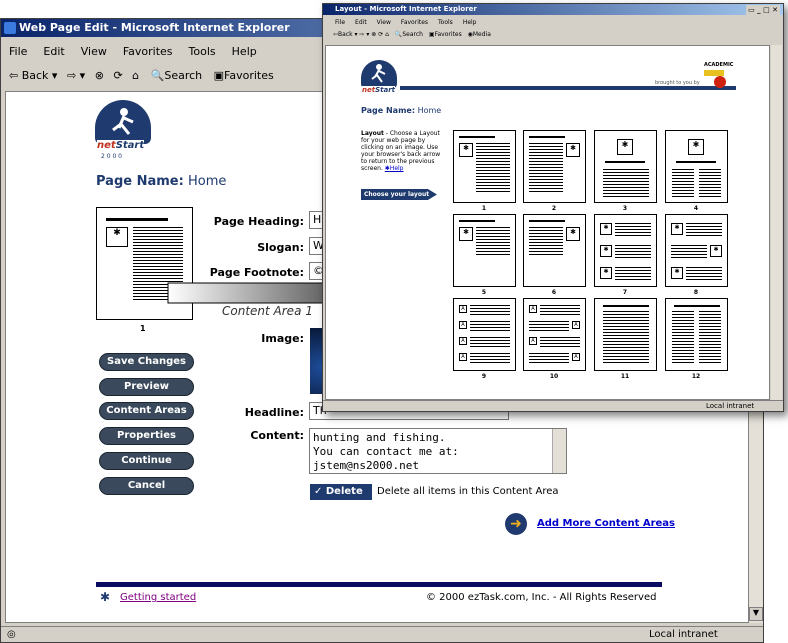 The image size is (788, 643). What do you see at coordinates (484, 376) in the screenshot?
I see `layout-number-9: 9` at bounding box center [484, 376].